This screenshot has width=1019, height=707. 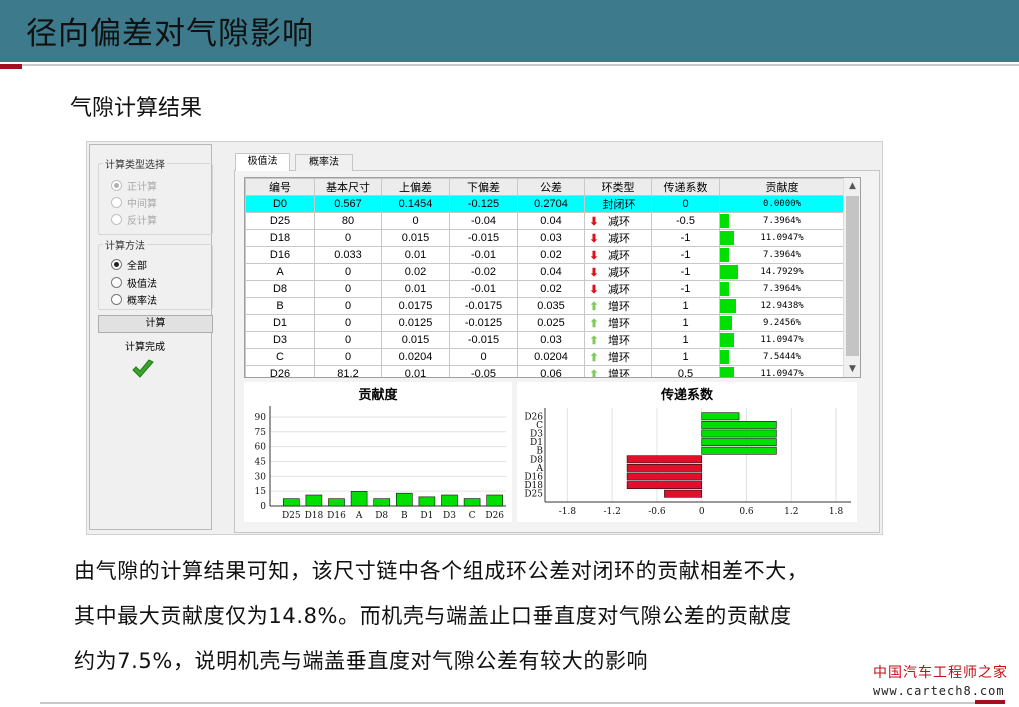 What do you see at coordinates (134, 185) in the screenshot?
I see `radio-forward-calc: 正计算` at bounding box center [134, 185].